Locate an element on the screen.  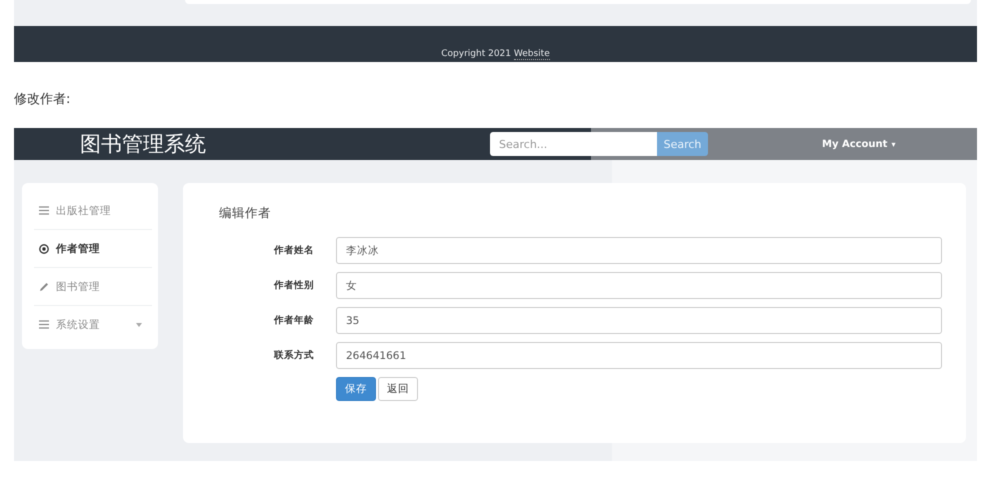
sidebar-item: 图书管理 is located at coordinates (93, 287).